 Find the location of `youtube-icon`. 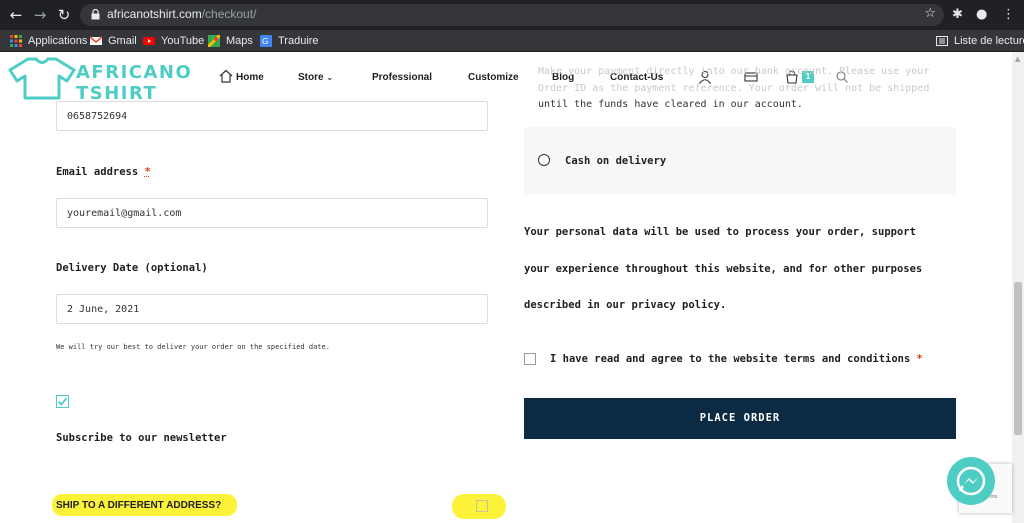

youtube-icon is located at coordinates (149, 41).